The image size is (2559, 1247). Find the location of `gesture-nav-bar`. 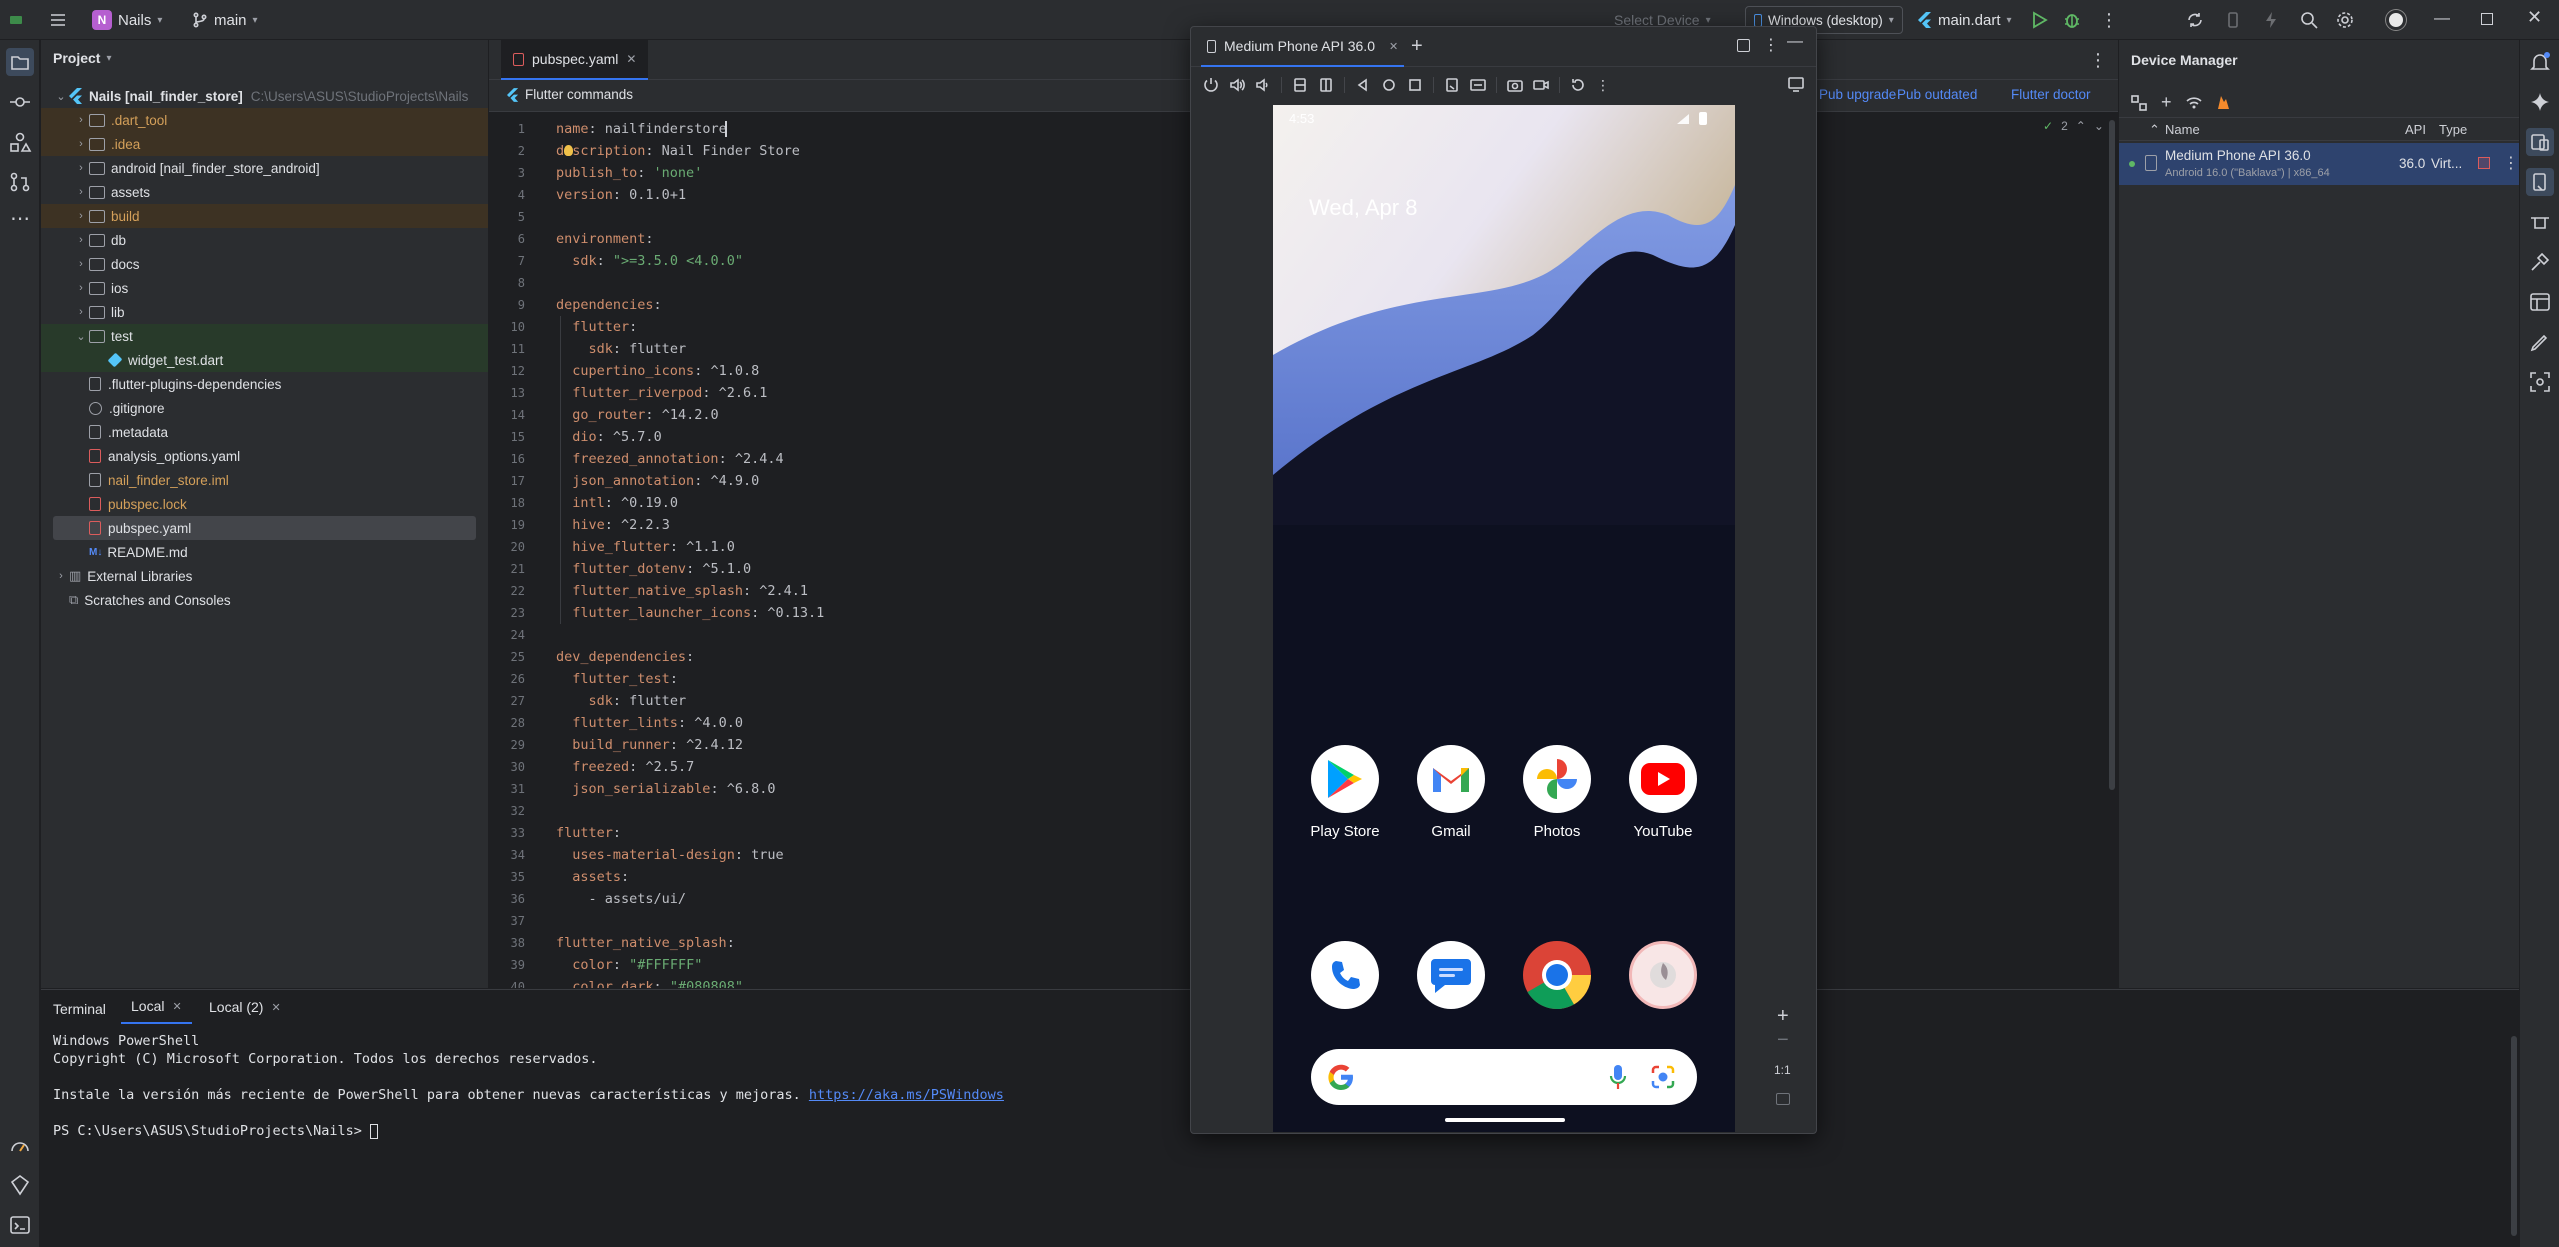

gesture-nav-bar is located at coordinates (1505, 1120).